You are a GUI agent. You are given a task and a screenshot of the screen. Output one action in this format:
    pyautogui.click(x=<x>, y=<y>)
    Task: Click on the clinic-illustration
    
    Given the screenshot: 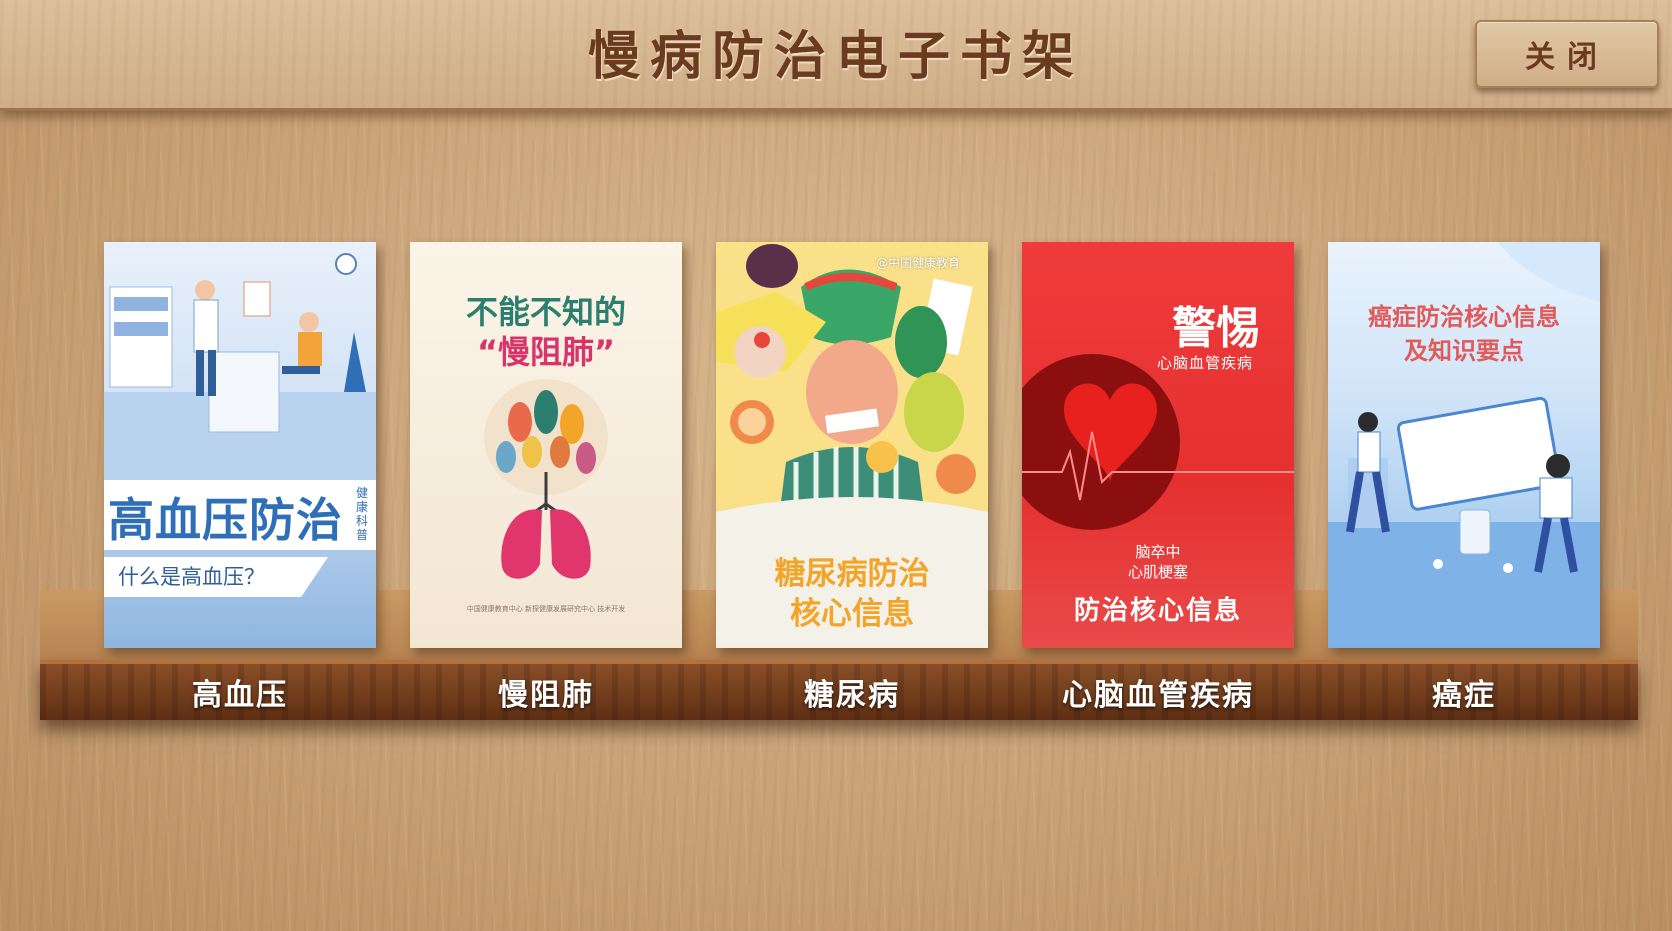 What is the action you would take?
    pyautogui.click(x=240, y=367)
    